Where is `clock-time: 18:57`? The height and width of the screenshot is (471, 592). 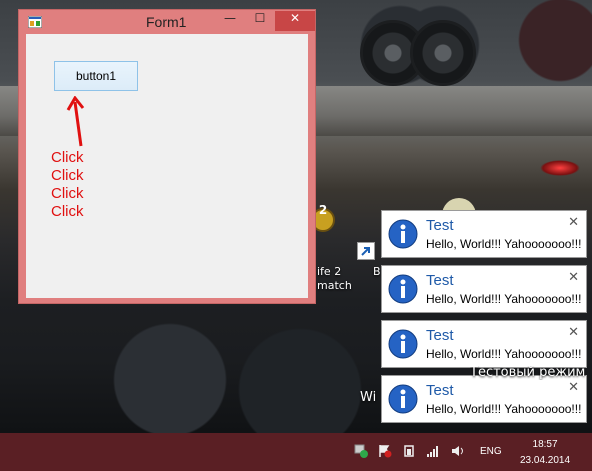 clock-time: 18:57 is located at coordinates (545, 444).